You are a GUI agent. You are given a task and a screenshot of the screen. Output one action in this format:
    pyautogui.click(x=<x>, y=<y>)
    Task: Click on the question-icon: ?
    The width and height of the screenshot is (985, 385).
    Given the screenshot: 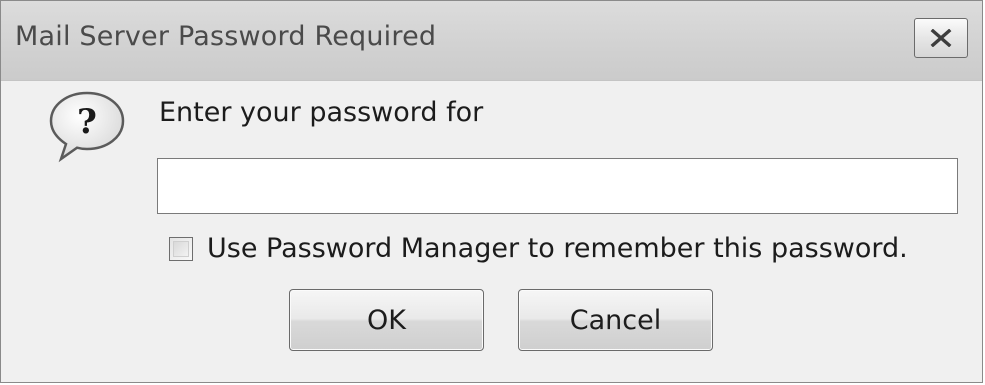 What is the action you would take?
    pyautogui.click(x=87, y=126)
    